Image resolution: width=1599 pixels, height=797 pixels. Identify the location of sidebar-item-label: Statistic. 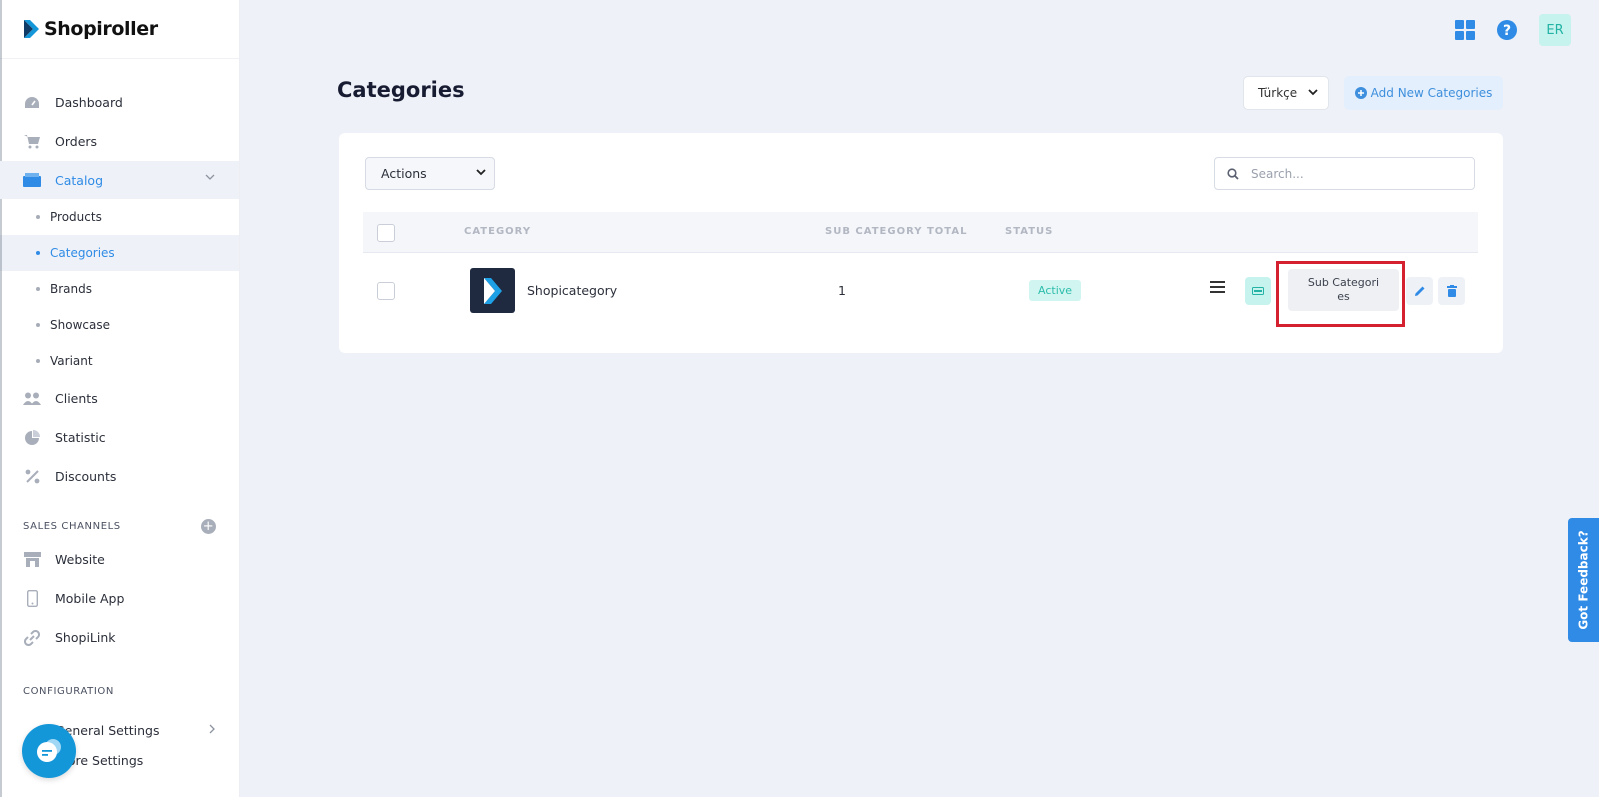
(80, 437).